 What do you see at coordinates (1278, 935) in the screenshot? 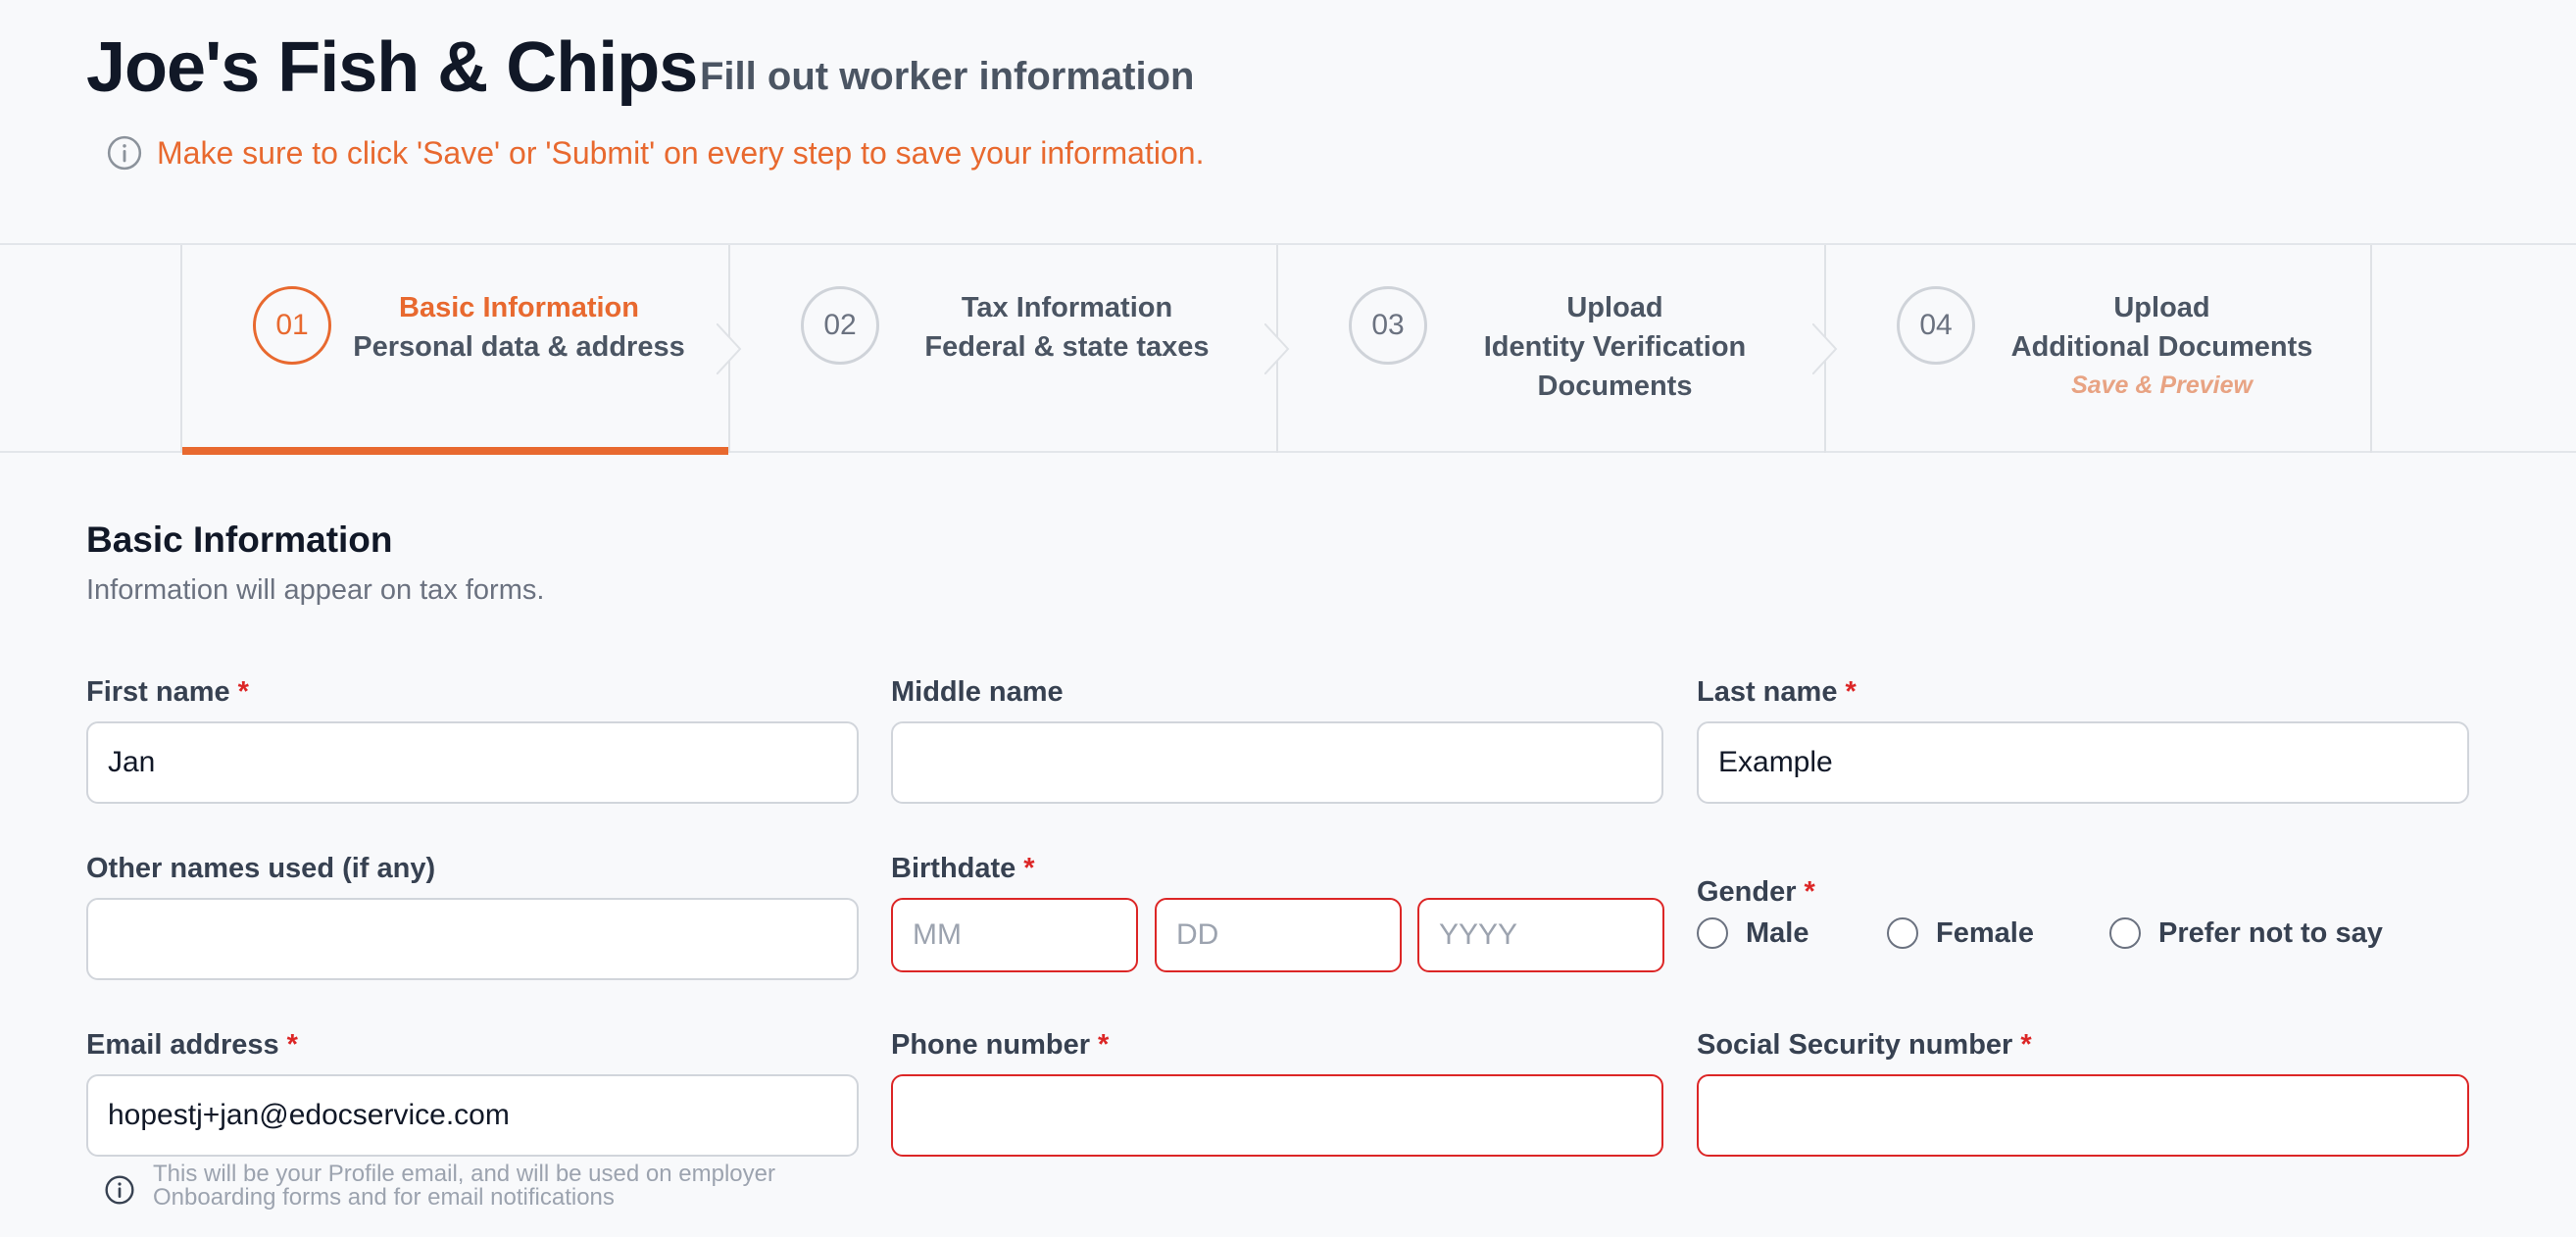
I see `birth-day-input: DD` at bounding box center [1278, 935].